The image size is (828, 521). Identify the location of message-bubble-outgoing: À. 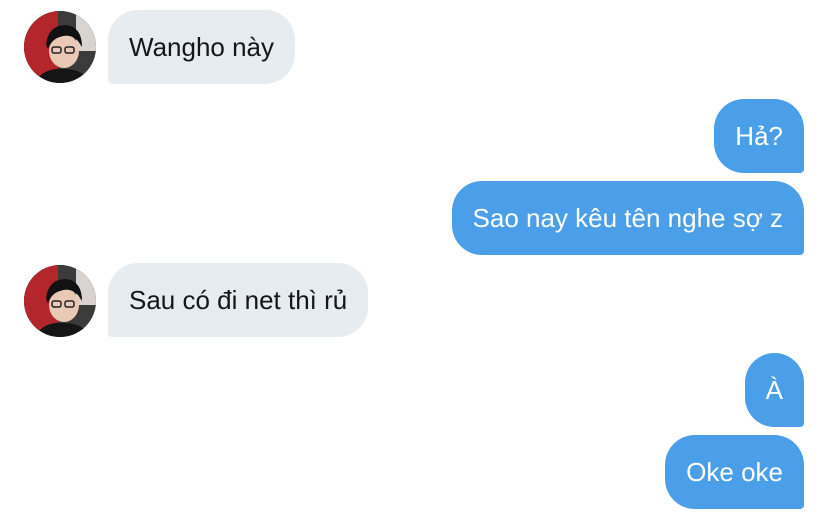
(774, 390).